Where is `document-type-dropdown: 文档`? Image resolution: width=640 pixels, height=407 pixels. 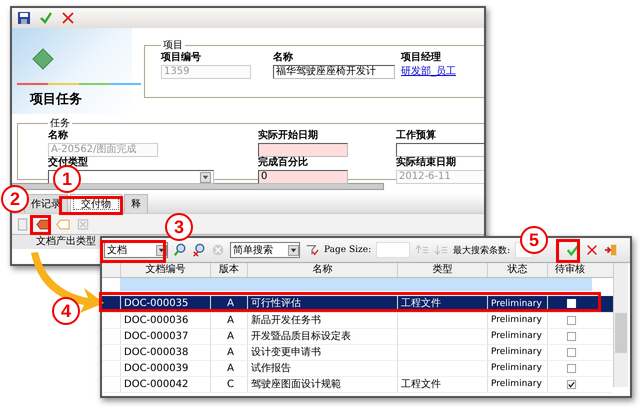 document-type-dropdown: 文档 is located at coordinates (136, 250).